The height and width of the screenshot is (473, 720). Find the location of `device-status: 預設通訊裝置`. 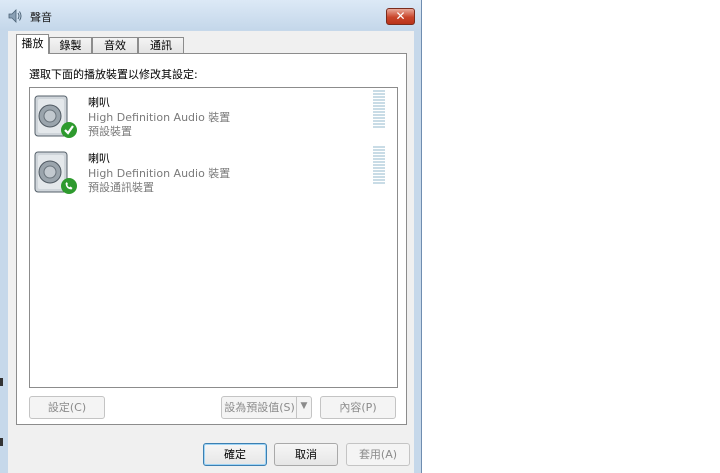

device-status: 預設通訊裝置 is located at coordinates (121, 187).